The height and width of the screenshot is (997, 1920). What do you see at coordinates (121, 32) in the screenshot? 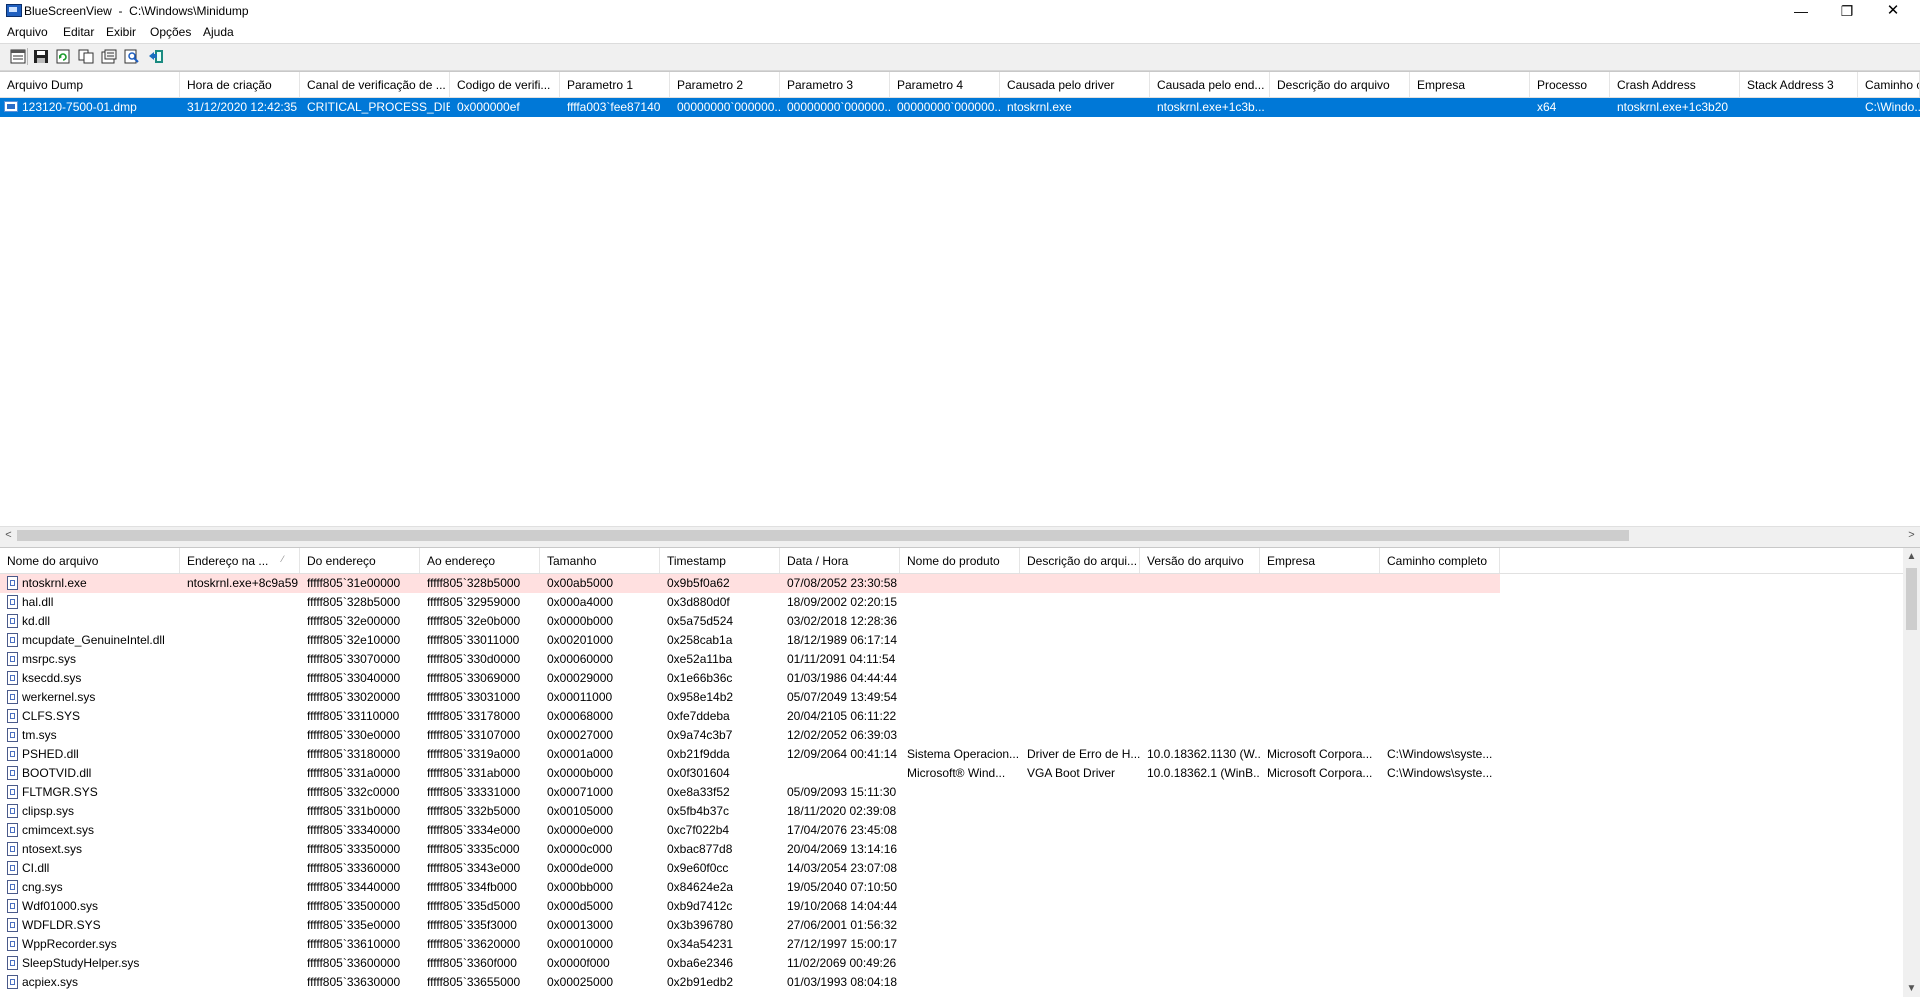
I see `menu-exibir: Exibir` at bounding box center [121, 32].